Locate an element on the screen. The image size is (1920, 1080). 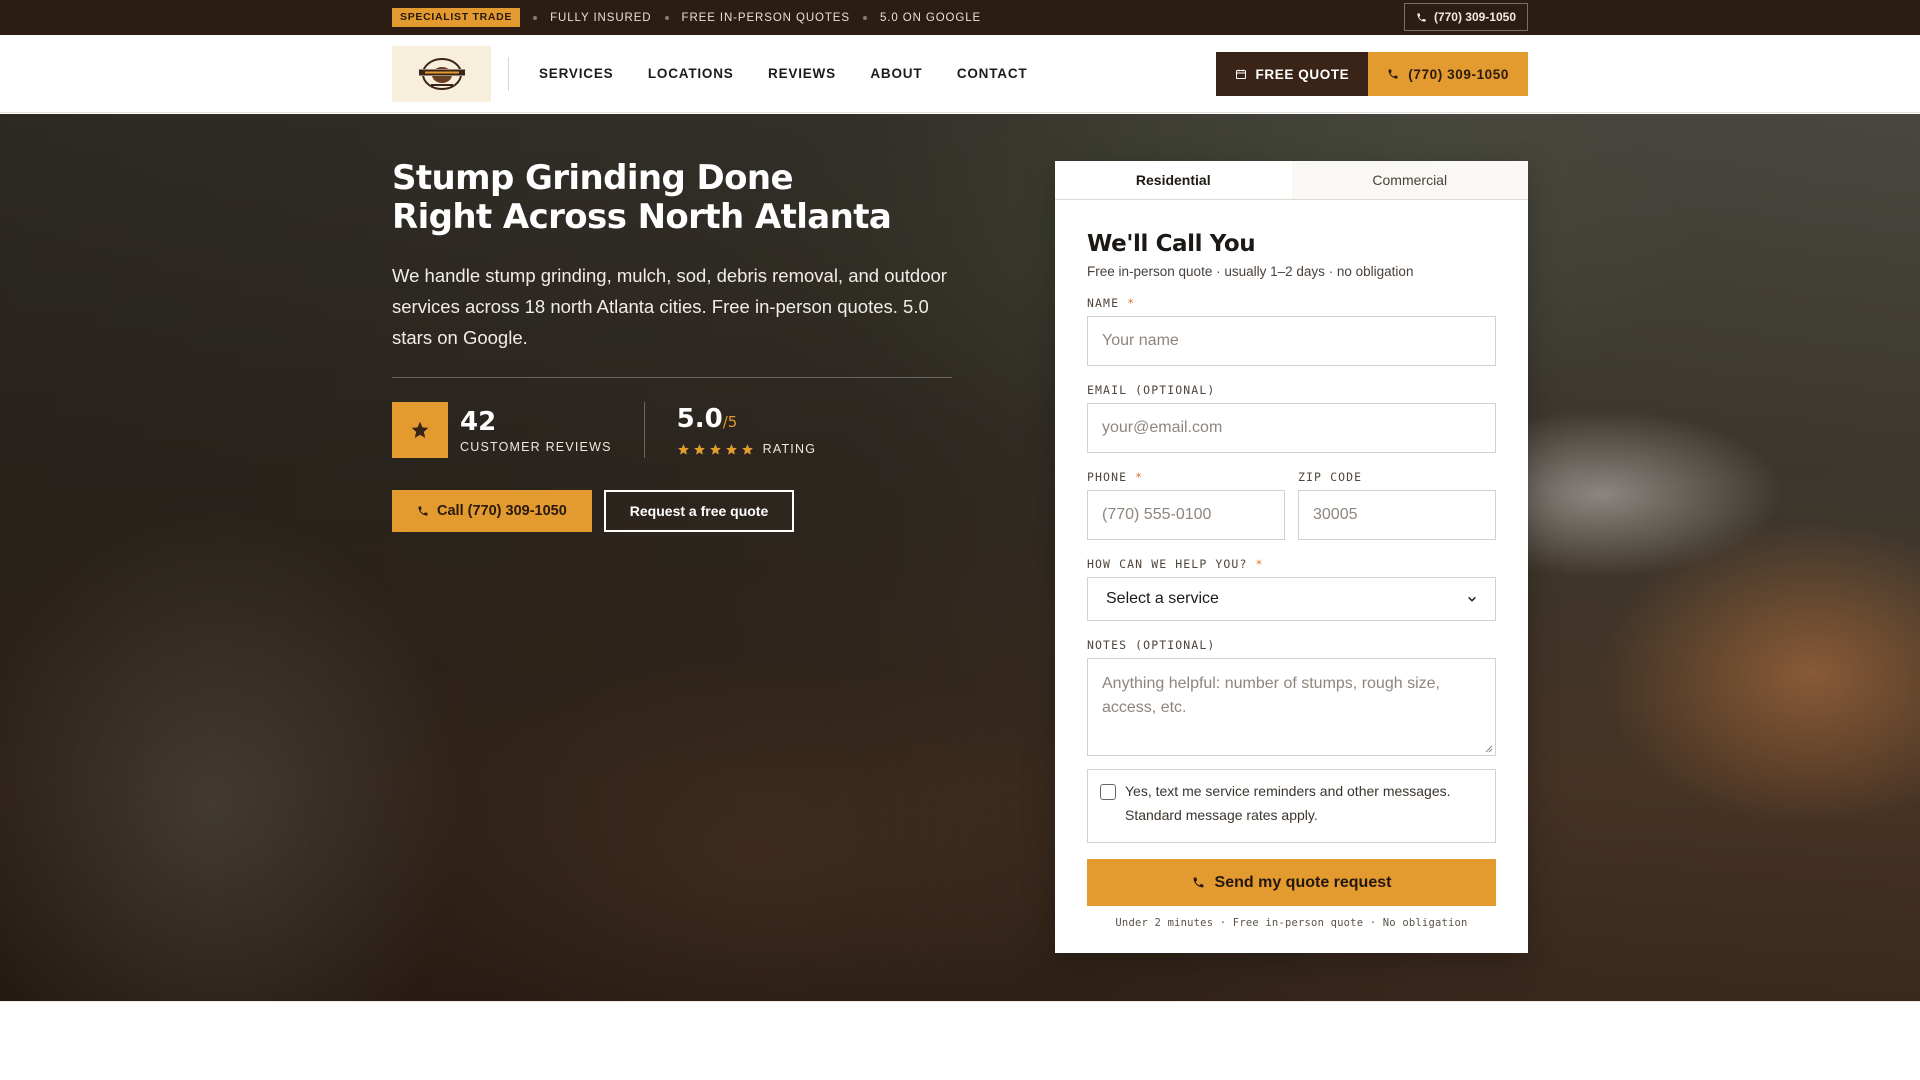
topbar-phone-text: (770) 309-1050 is located at coordinates (1474, 17).